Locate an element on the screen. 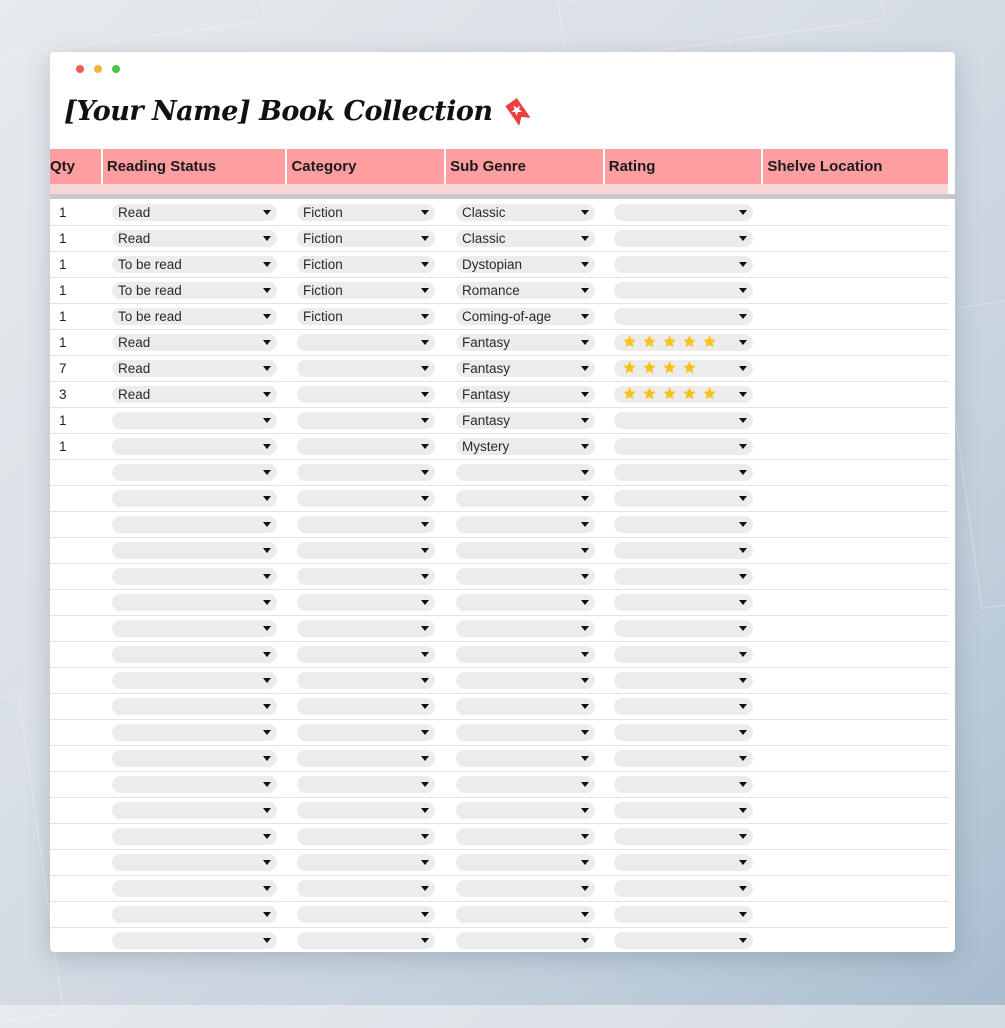  sub-genre-dropdown: Dystopian is located at coordinates (525, 264).